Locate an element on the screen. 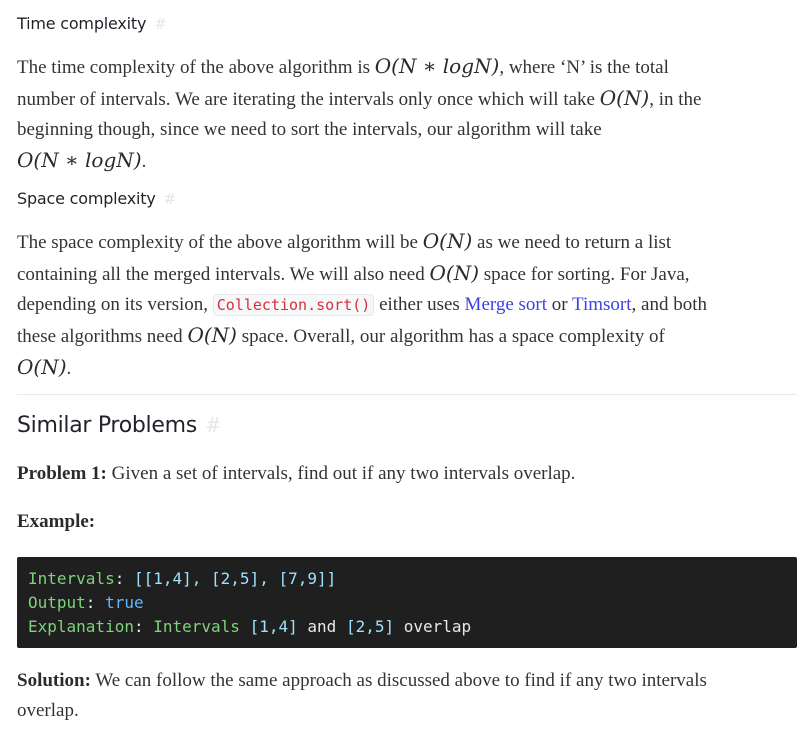  code-key: Intervals is located at coordinates (71, 578).